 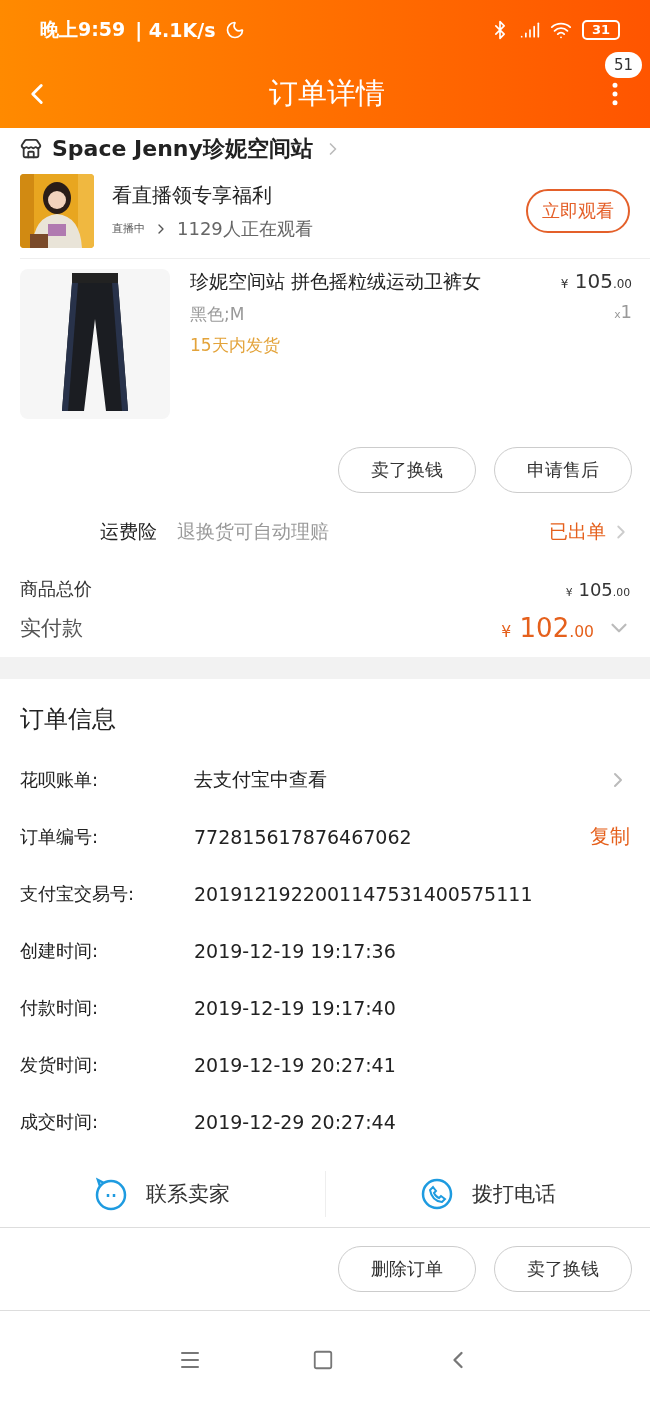 What do you see at coordinates (407, 470) in the screenshot?
I see `item-action-button: 卖了换钱` at bounding box center [407, 470].